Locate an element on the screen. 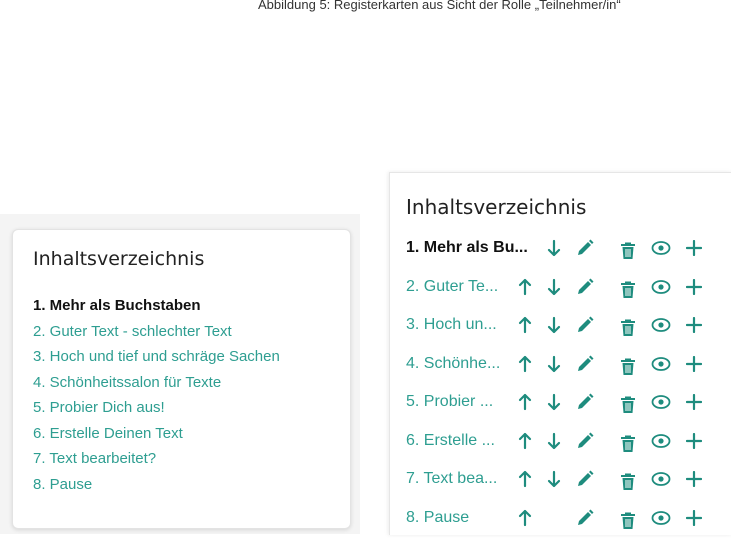 The image size is (731, 538). toc-edit-row: 8. Pause is located at coordinates (560, 519).